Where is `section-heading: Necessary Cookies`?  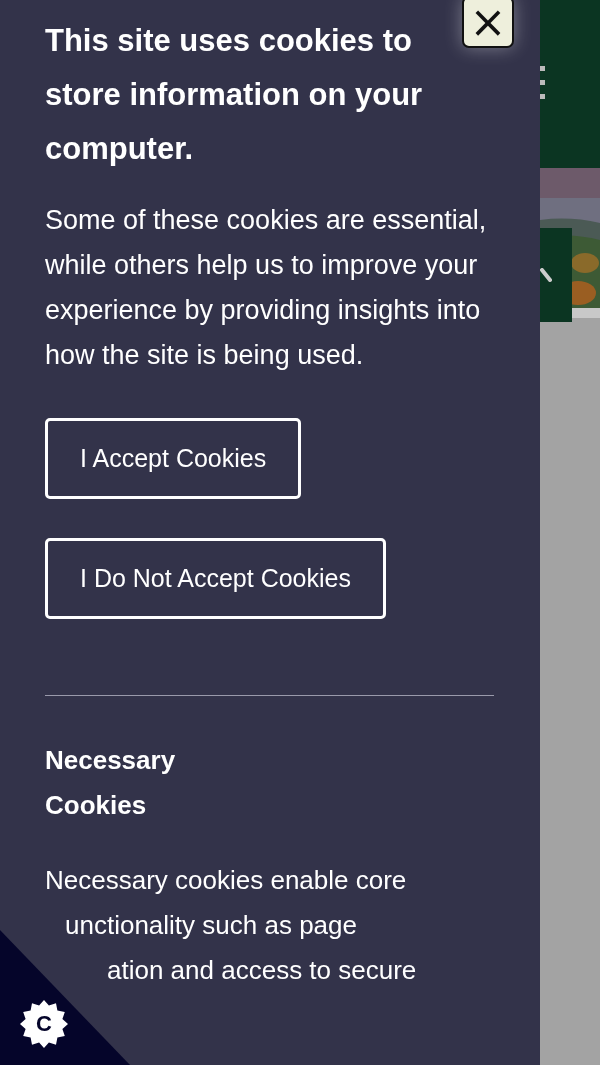 section-heading: Necessary Cookies is located at coordinates (111, 783).